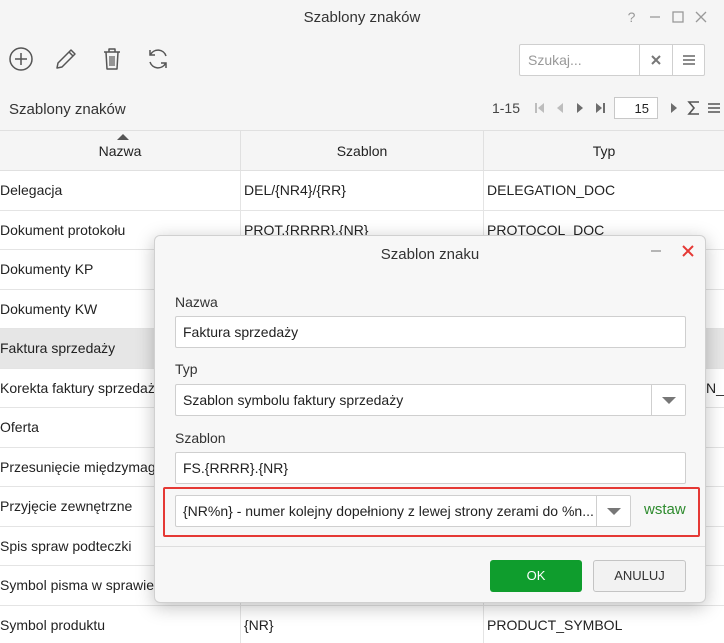 The image size is (724, 643). What do you see at coordinates (430, 332) in the screenshot?
I see `name-field: Faktura sprzedaży` at bounding box center [430, 332].